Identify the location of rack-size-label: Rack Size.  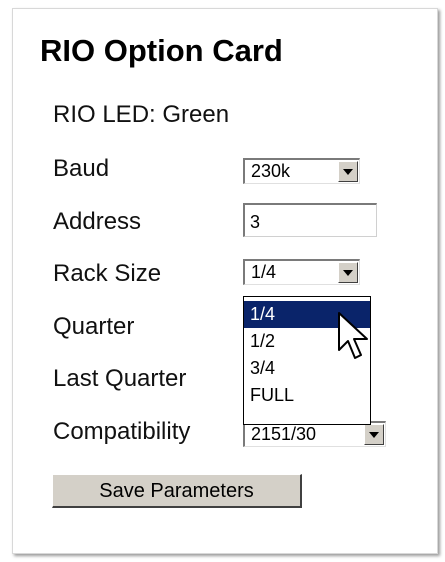
(107, 273).